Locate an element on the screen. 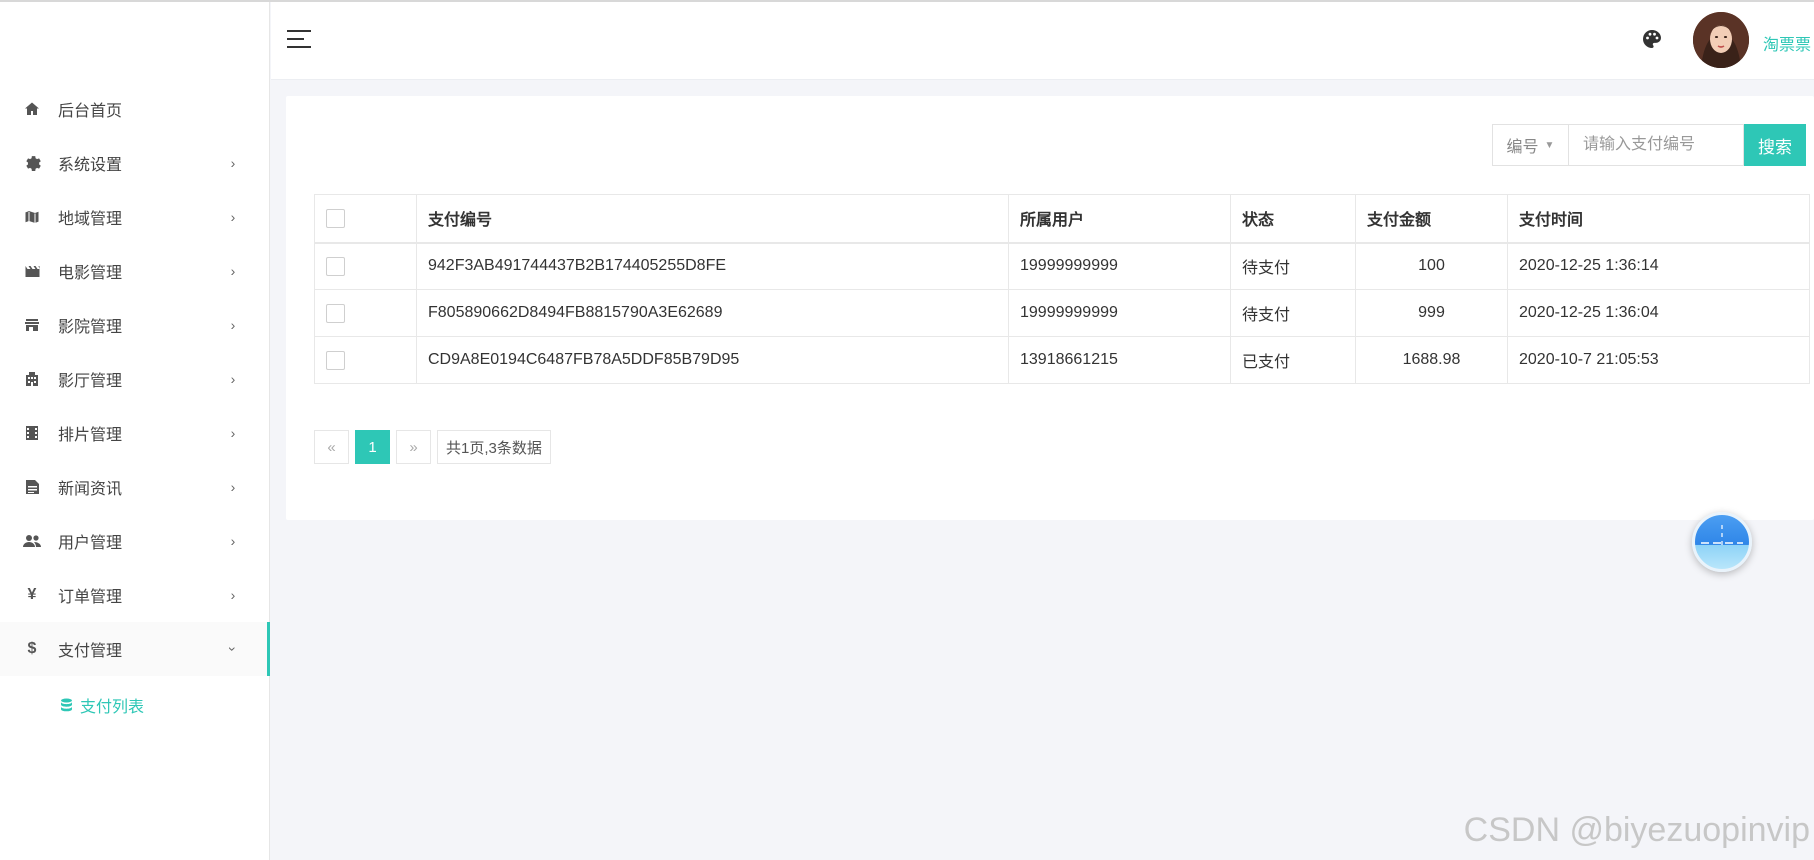  building-icon is located at coordinates (32, 379).